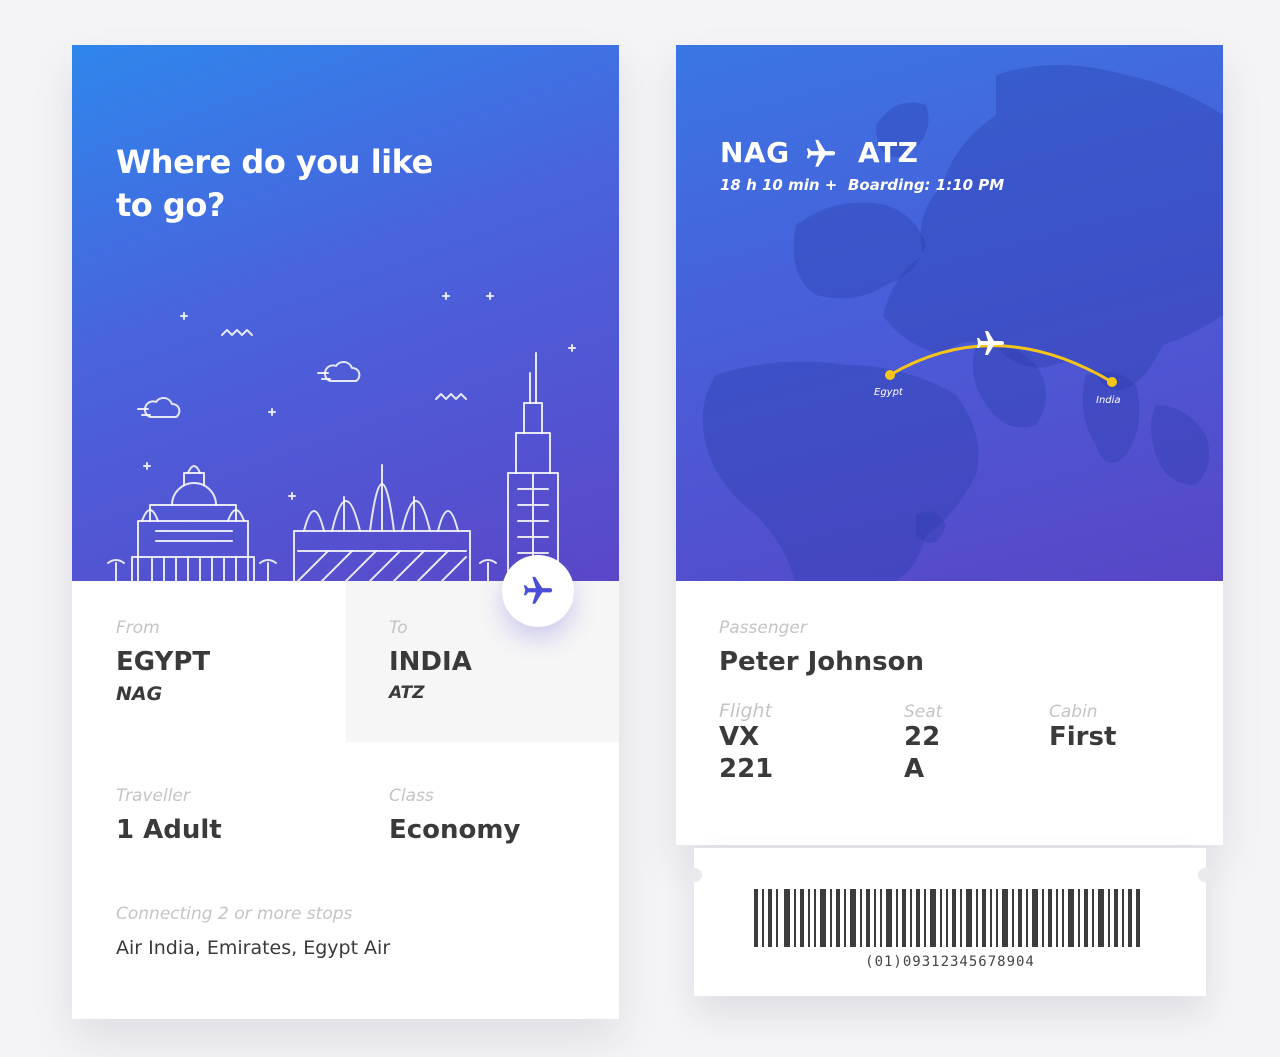  What do you see at coordinates (169, 830) in the screenshot?
I see `traveller-value: 1 Adult` at bounding box center [169, 830].